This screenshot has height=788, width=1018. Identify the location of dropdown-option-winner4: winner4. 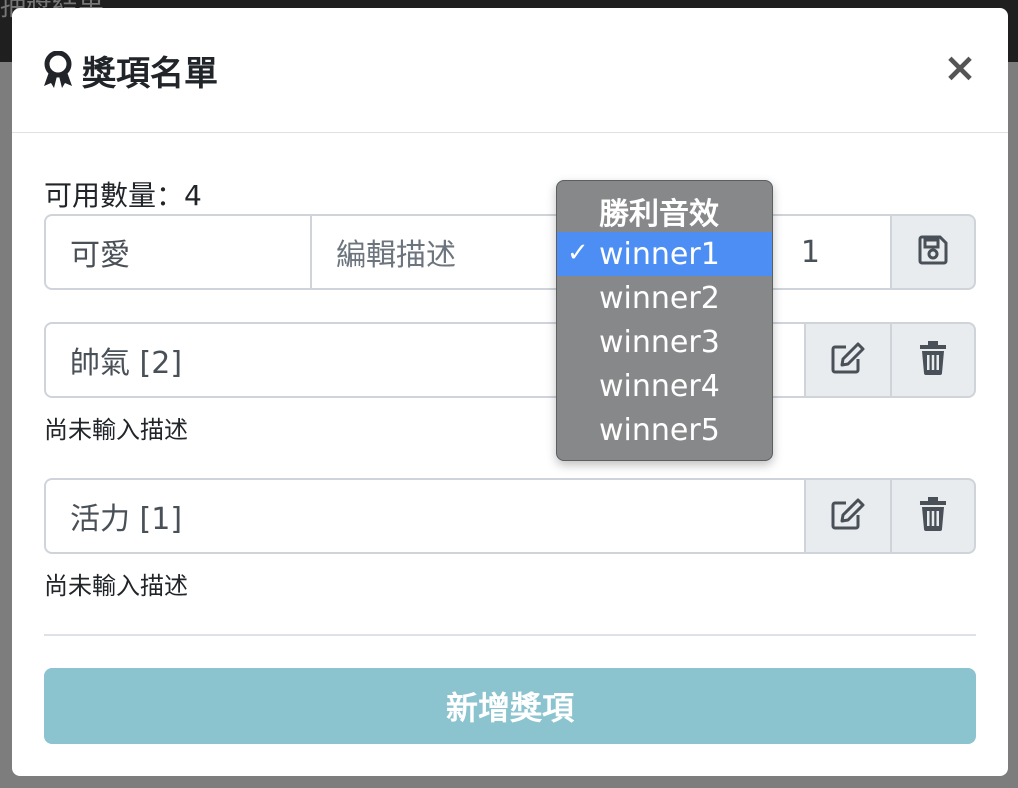
(664, 386).